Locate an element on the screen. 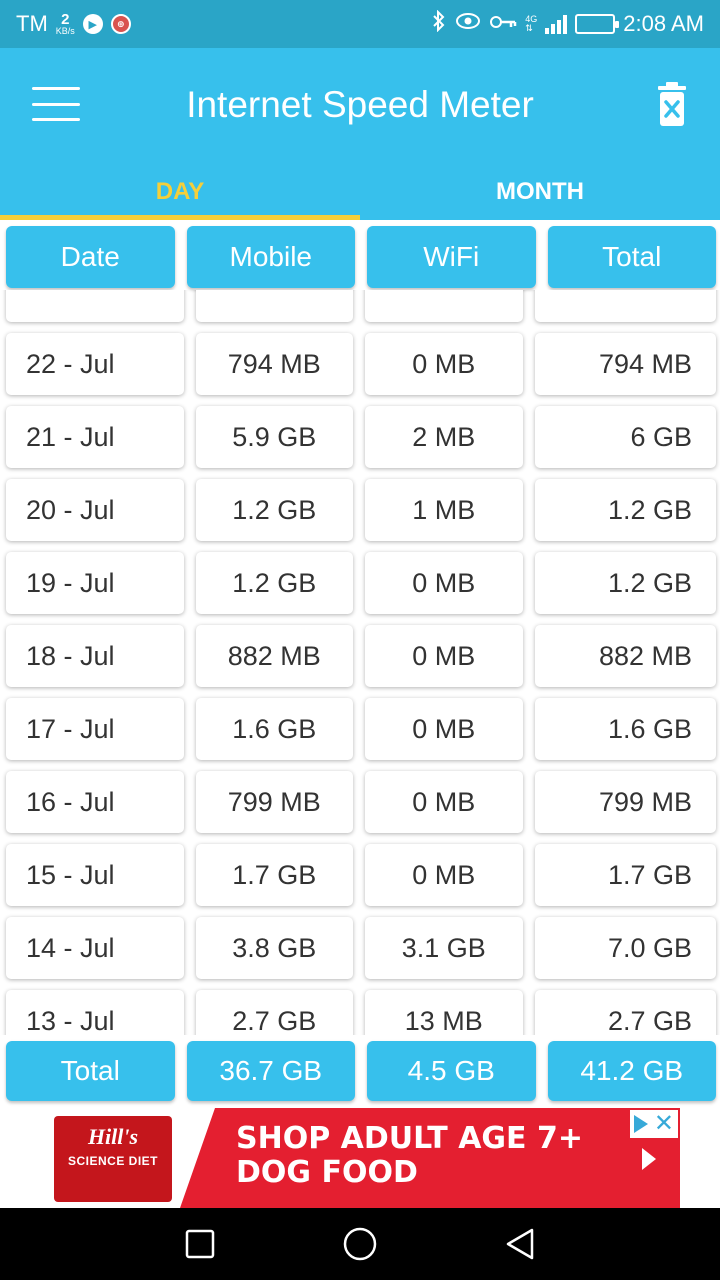 This screenshot has width=720, height=1280. navigation-bar is located at coordinates (360, 1244).